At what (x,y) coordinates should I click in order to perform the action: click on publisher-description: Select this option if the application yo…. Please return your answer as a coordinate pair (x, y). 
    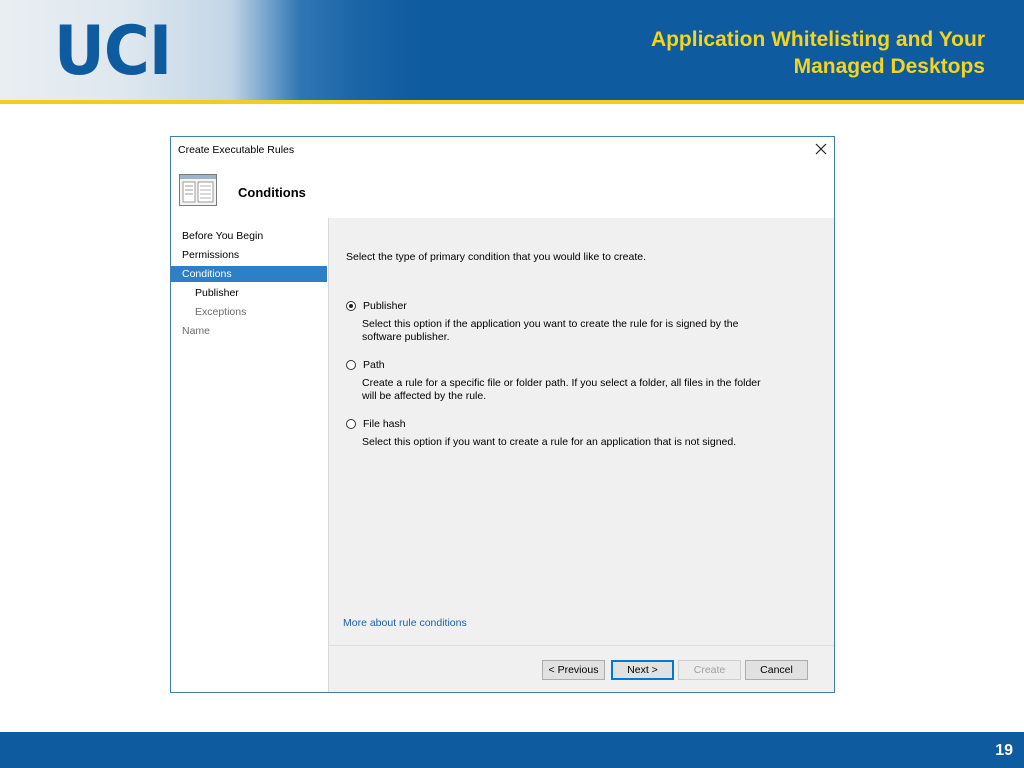
    Looking at the image, I should click on (550, 330).